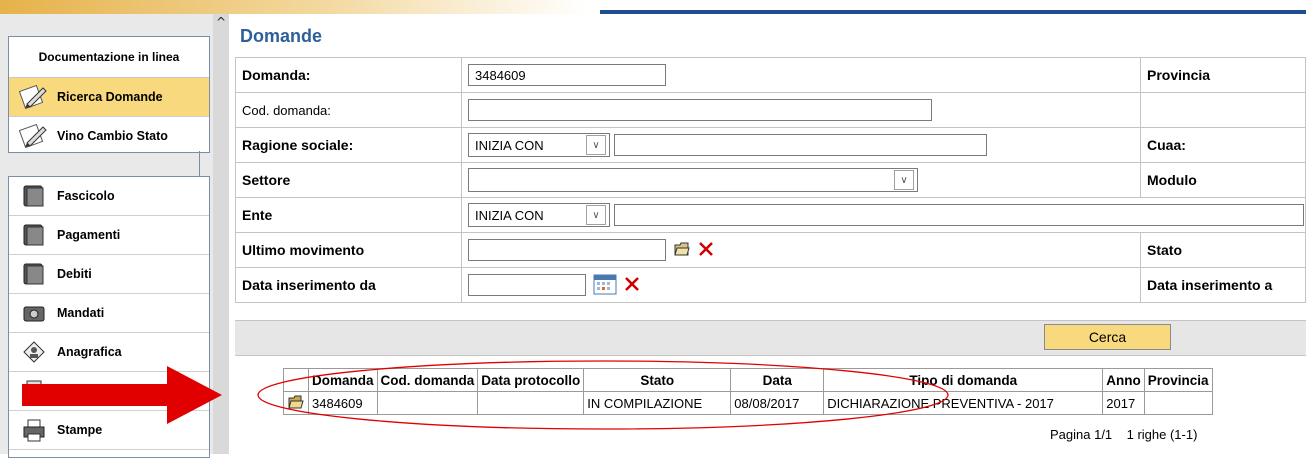  I want to click on ente-input, so click(958, 215).